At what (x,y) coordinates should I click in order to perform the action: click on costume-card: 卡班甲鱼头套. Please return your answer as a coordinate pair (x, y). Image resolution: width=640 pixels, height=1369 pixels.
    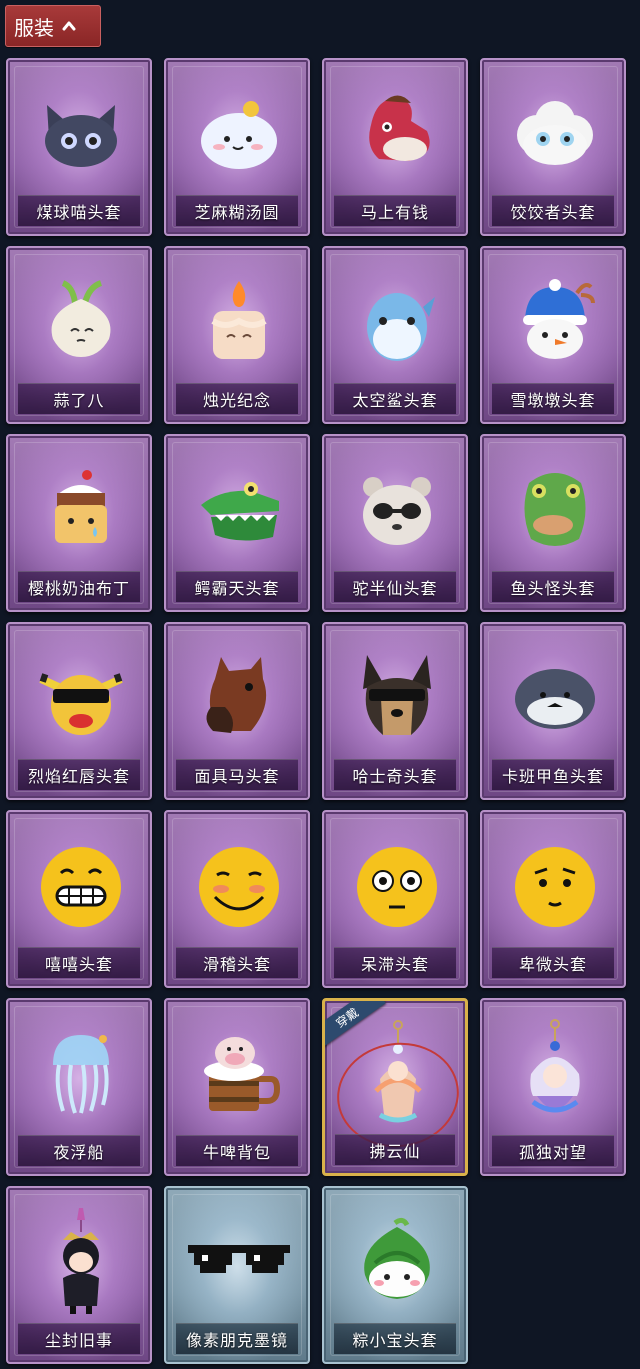
    Looking at the image, I should click on (553, 711).